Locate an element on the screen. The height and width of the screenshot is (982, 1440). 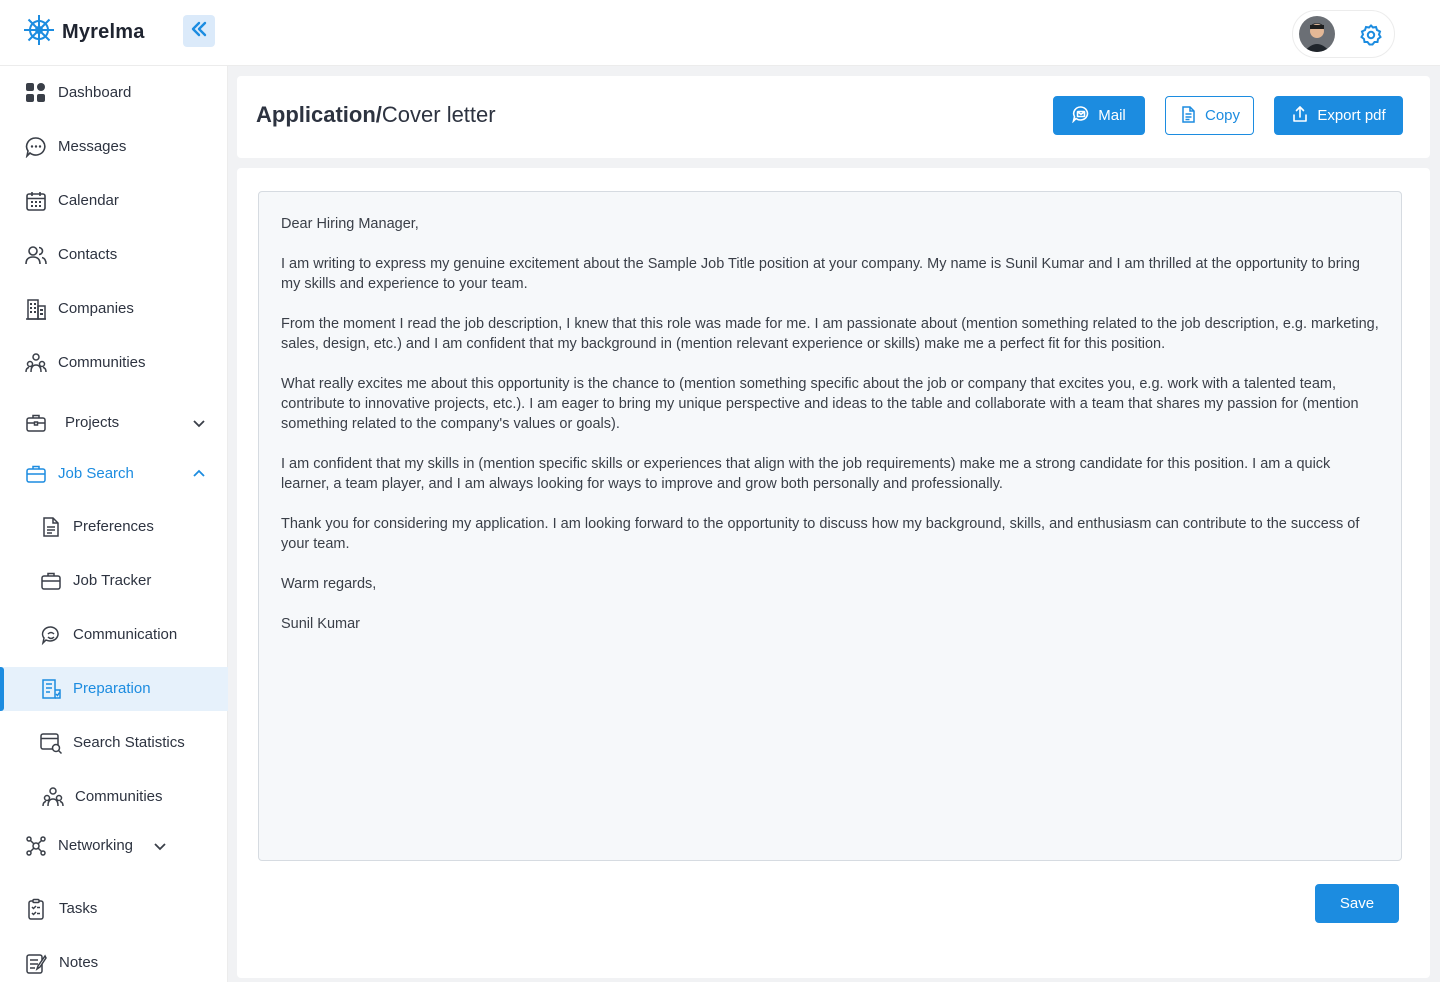
sidebar-item-networking: Networking is located at coordinates (114, 846).